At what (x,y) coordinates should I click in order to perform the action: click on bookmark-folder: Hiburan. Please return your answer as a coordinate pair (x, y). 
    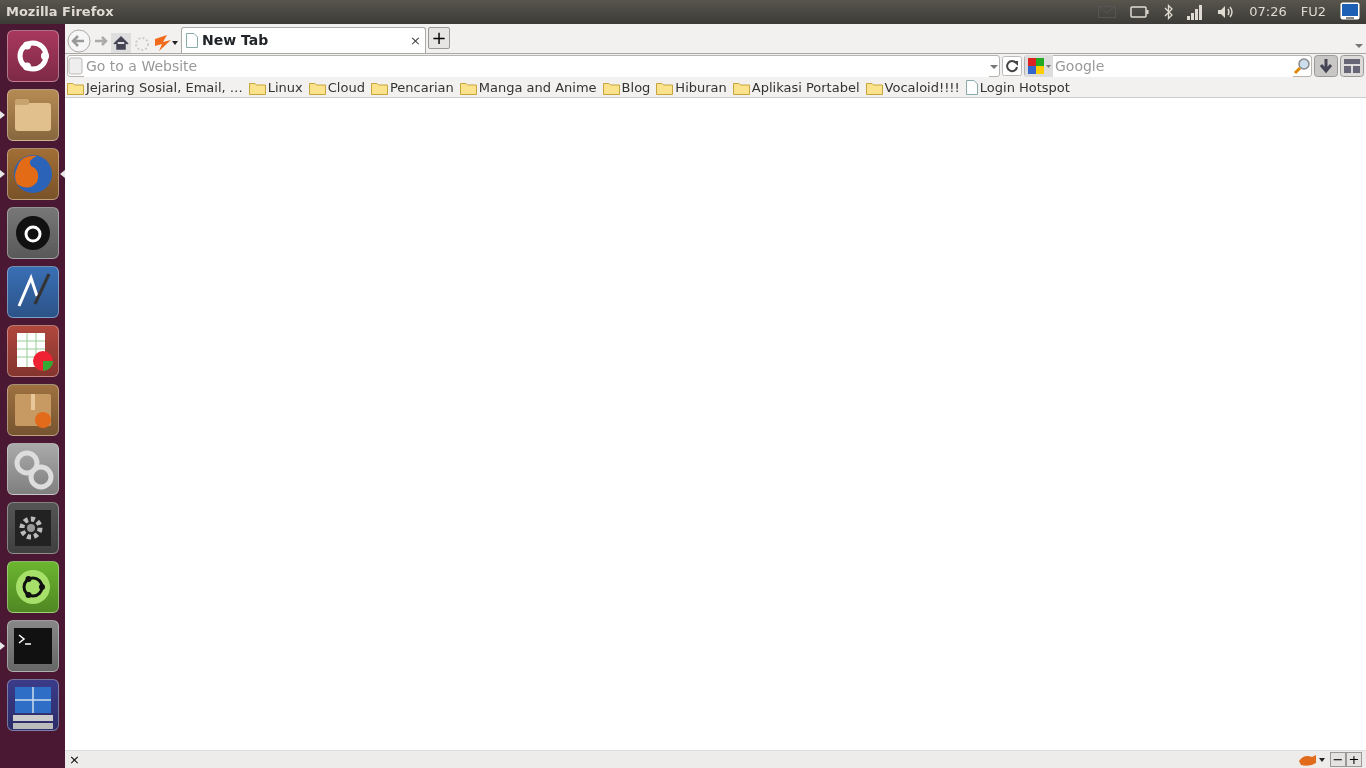
    Looking at the image, I should click on (691, 87).